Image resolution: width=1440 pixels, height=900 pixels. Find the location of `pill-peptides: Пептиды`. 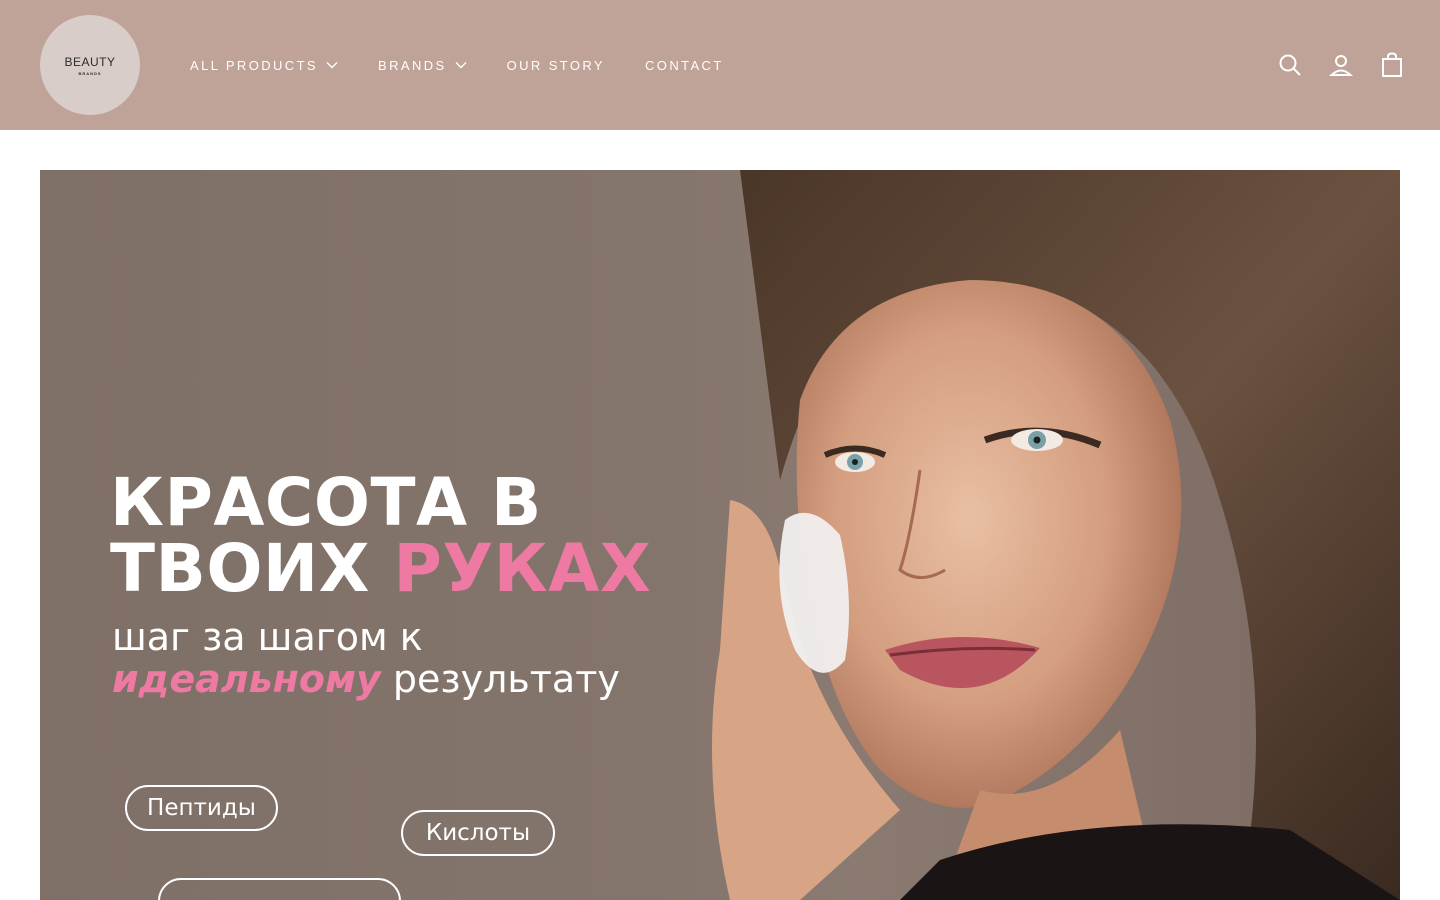

pill-peptides: Пептиды is located at coordinates (201, 808).